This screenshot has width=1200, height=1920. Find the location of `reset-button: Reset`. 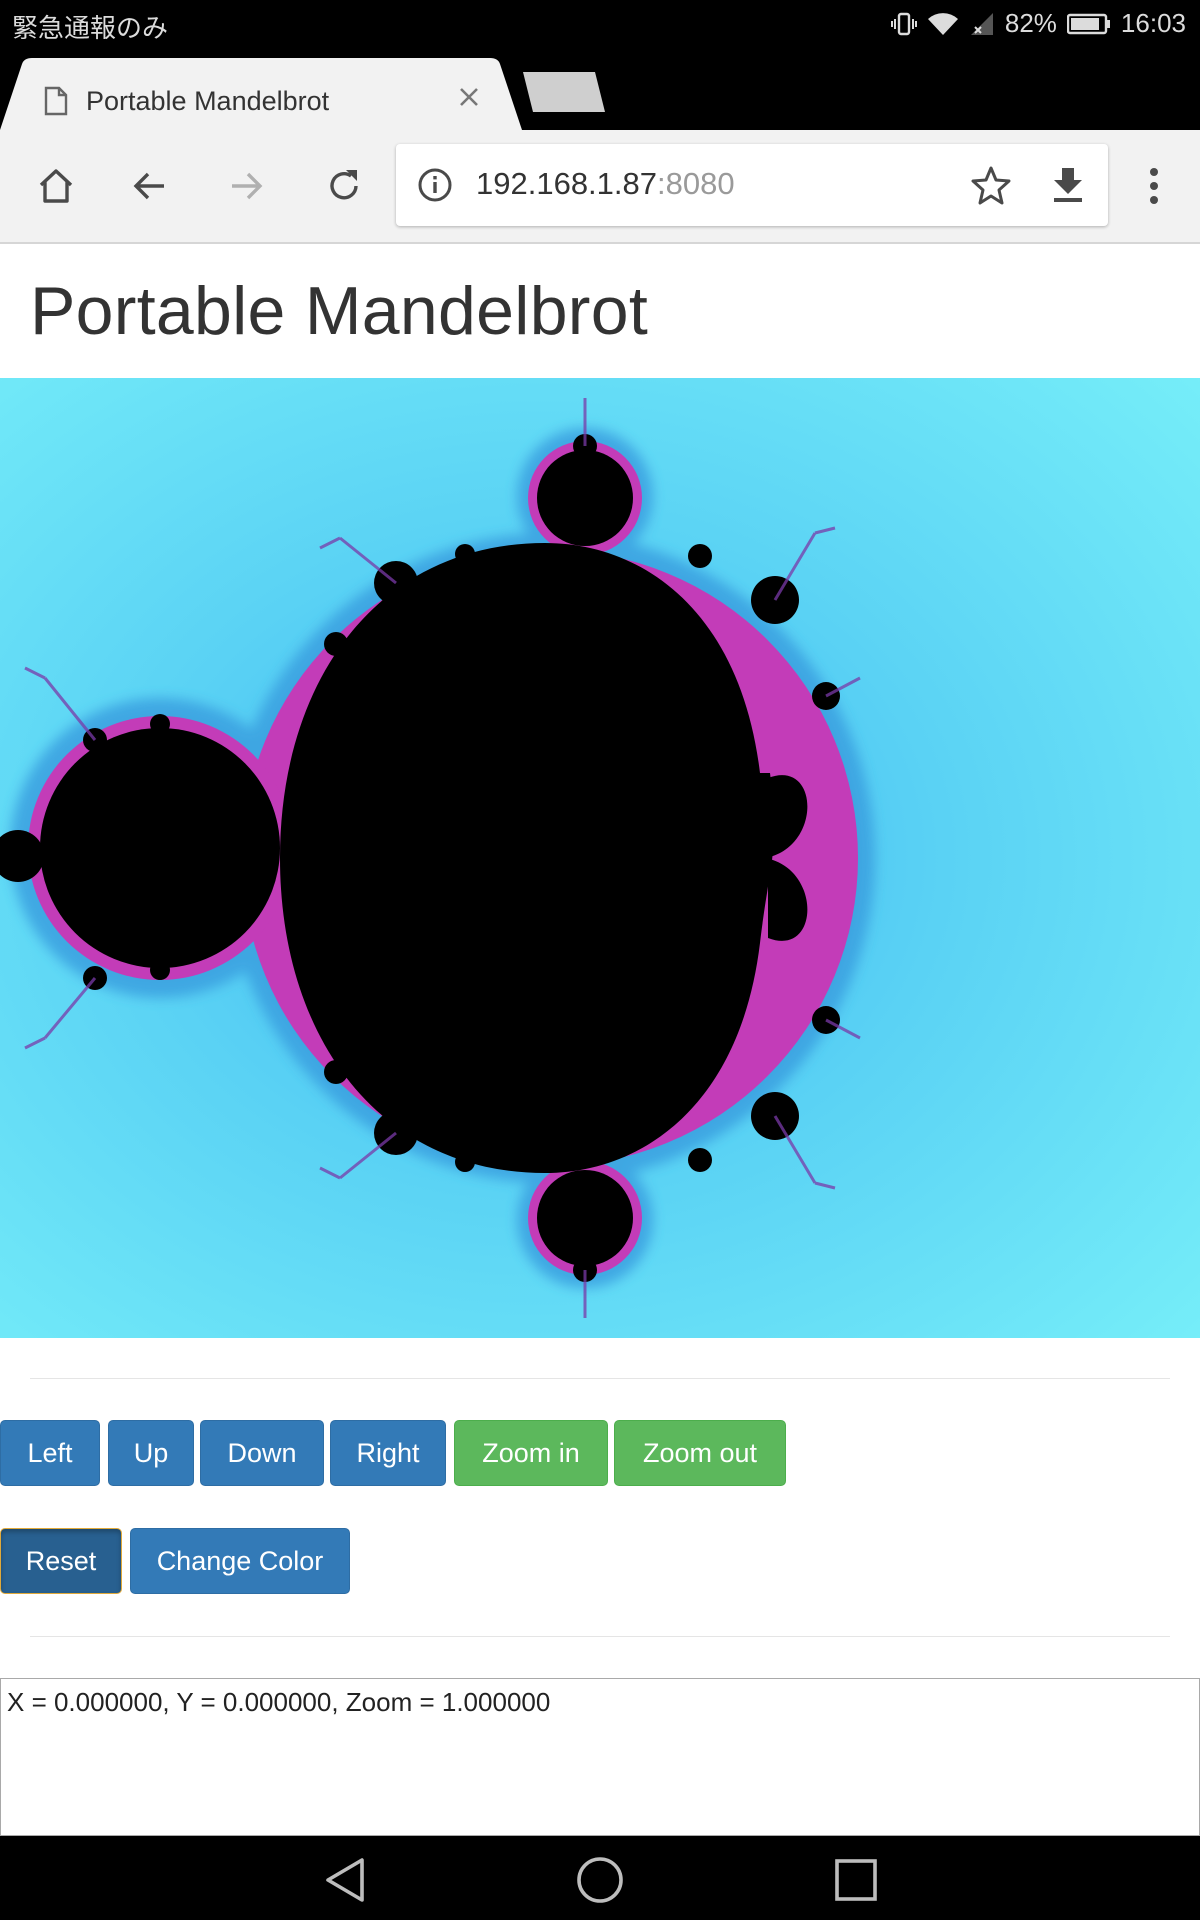

reset-button: Reset is located at coordinates (61, 1561).